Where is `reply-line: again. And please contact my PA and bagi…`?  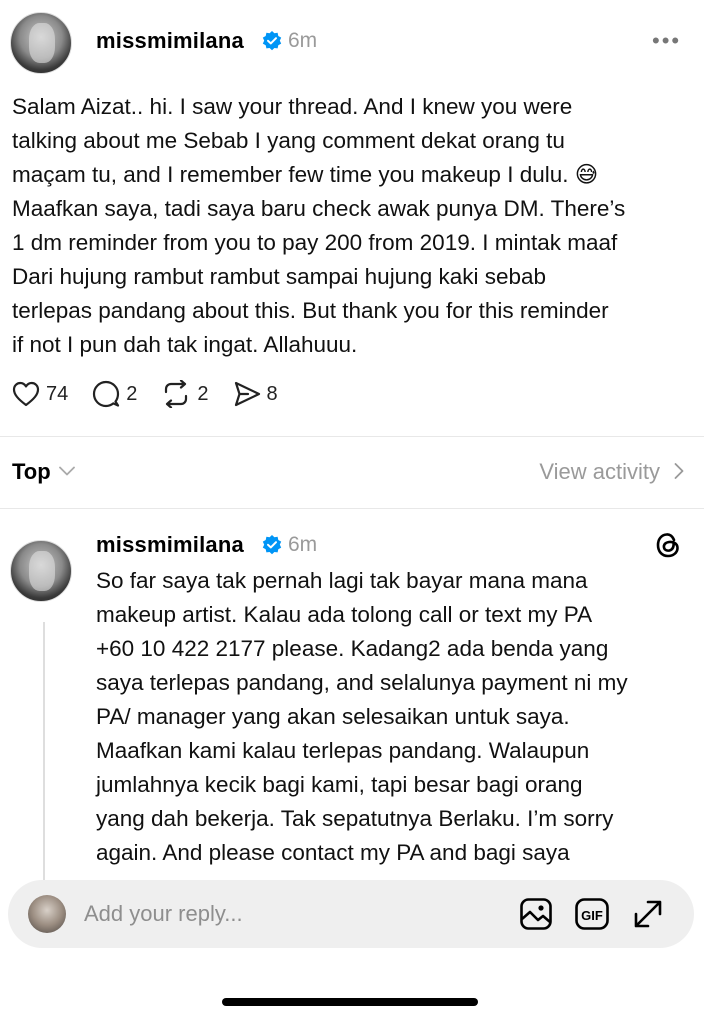 reply-line: again. And please contact my PA and bagi… is located at coordinates (333, 852).